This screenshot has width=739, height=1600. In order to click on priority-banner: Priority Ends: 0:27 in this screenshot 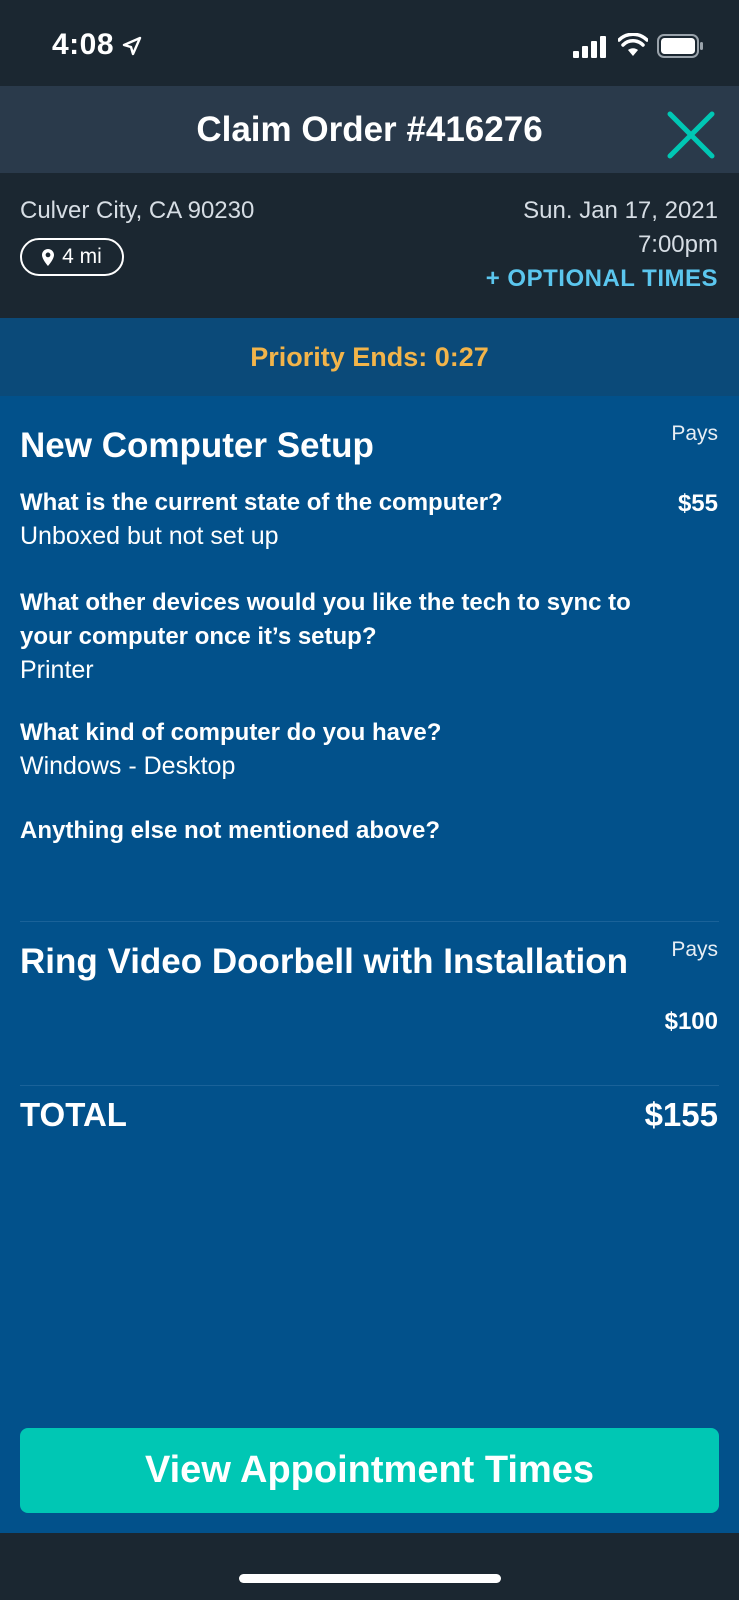, I will do `click(369, 357)`.